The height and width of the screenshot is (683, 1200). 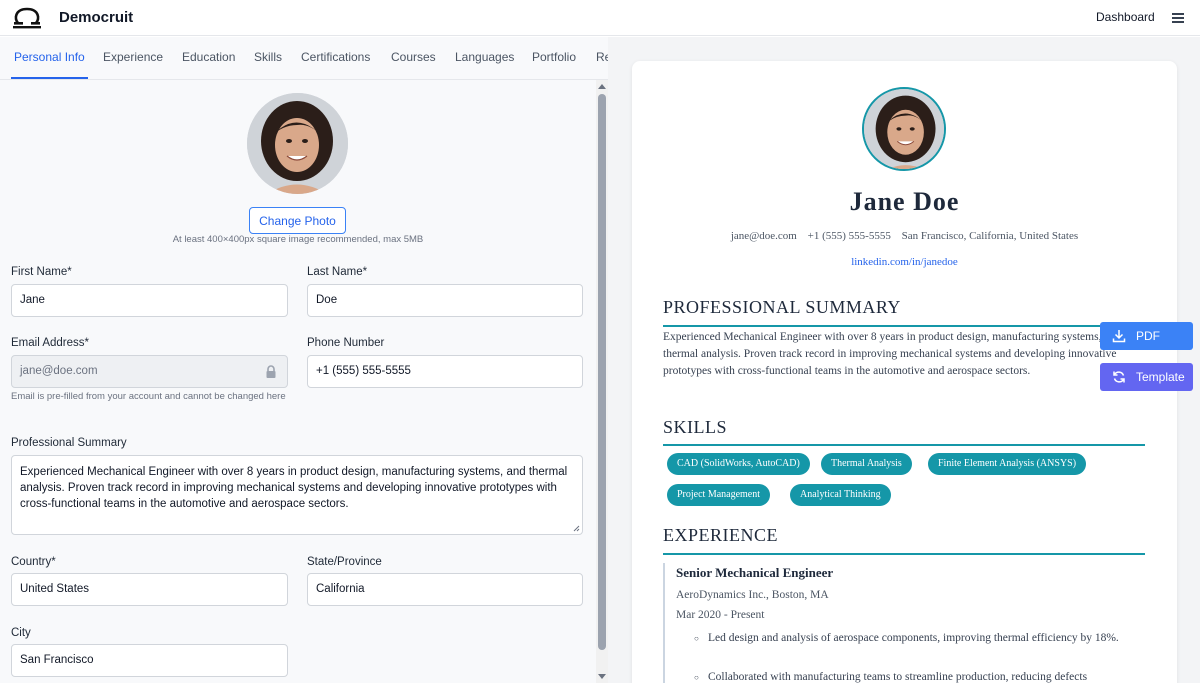 I want to click on tab-courses: Courses, so click(x=413, y=57).